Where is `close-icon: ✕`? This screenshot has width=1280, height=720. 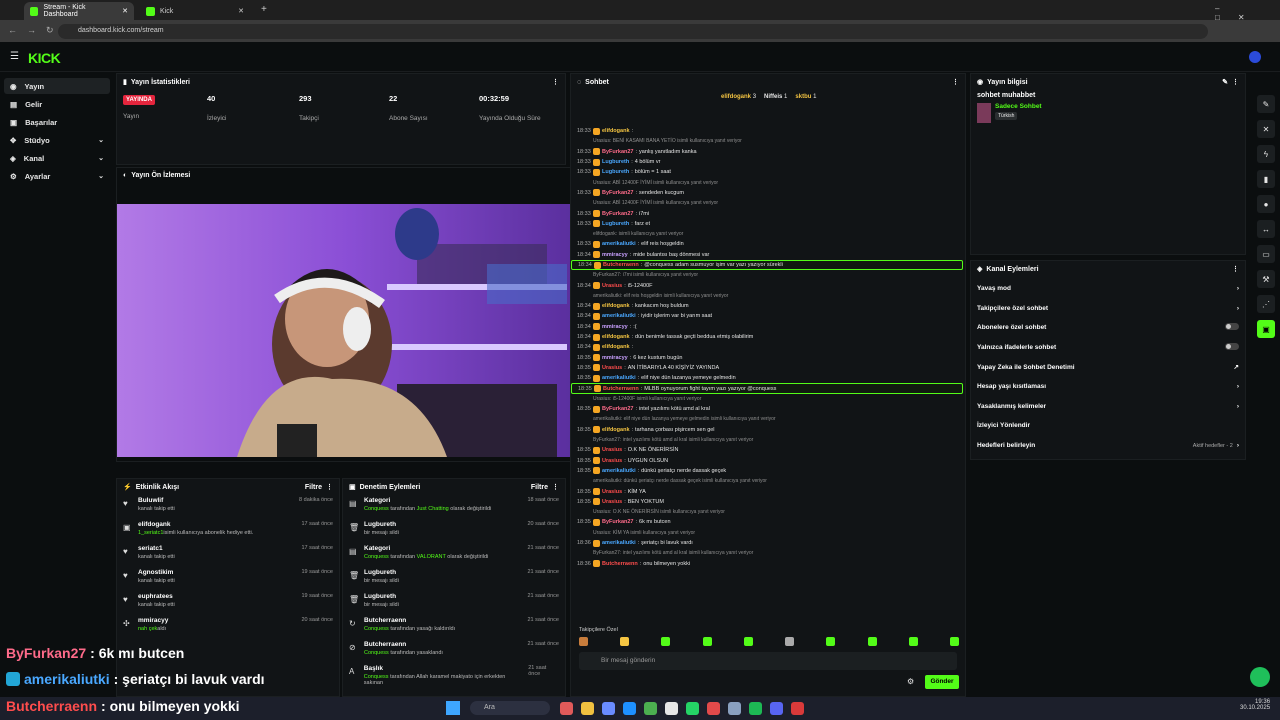 close-icon: ✕ is located at coordinates (241, 11).